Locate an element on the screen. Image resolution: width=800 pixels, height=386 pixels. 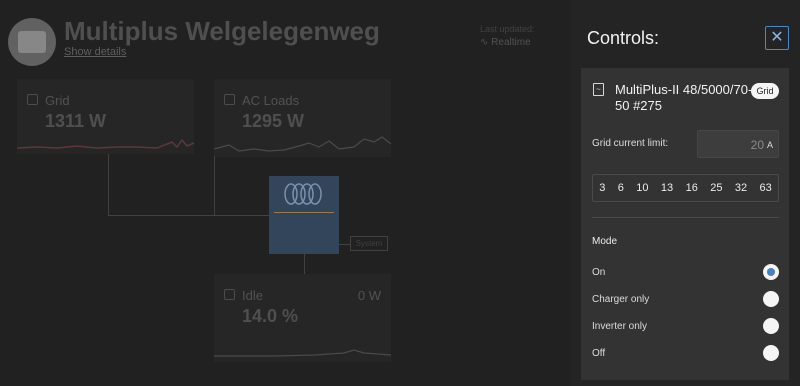
divider is located at coordinates (685, 217).